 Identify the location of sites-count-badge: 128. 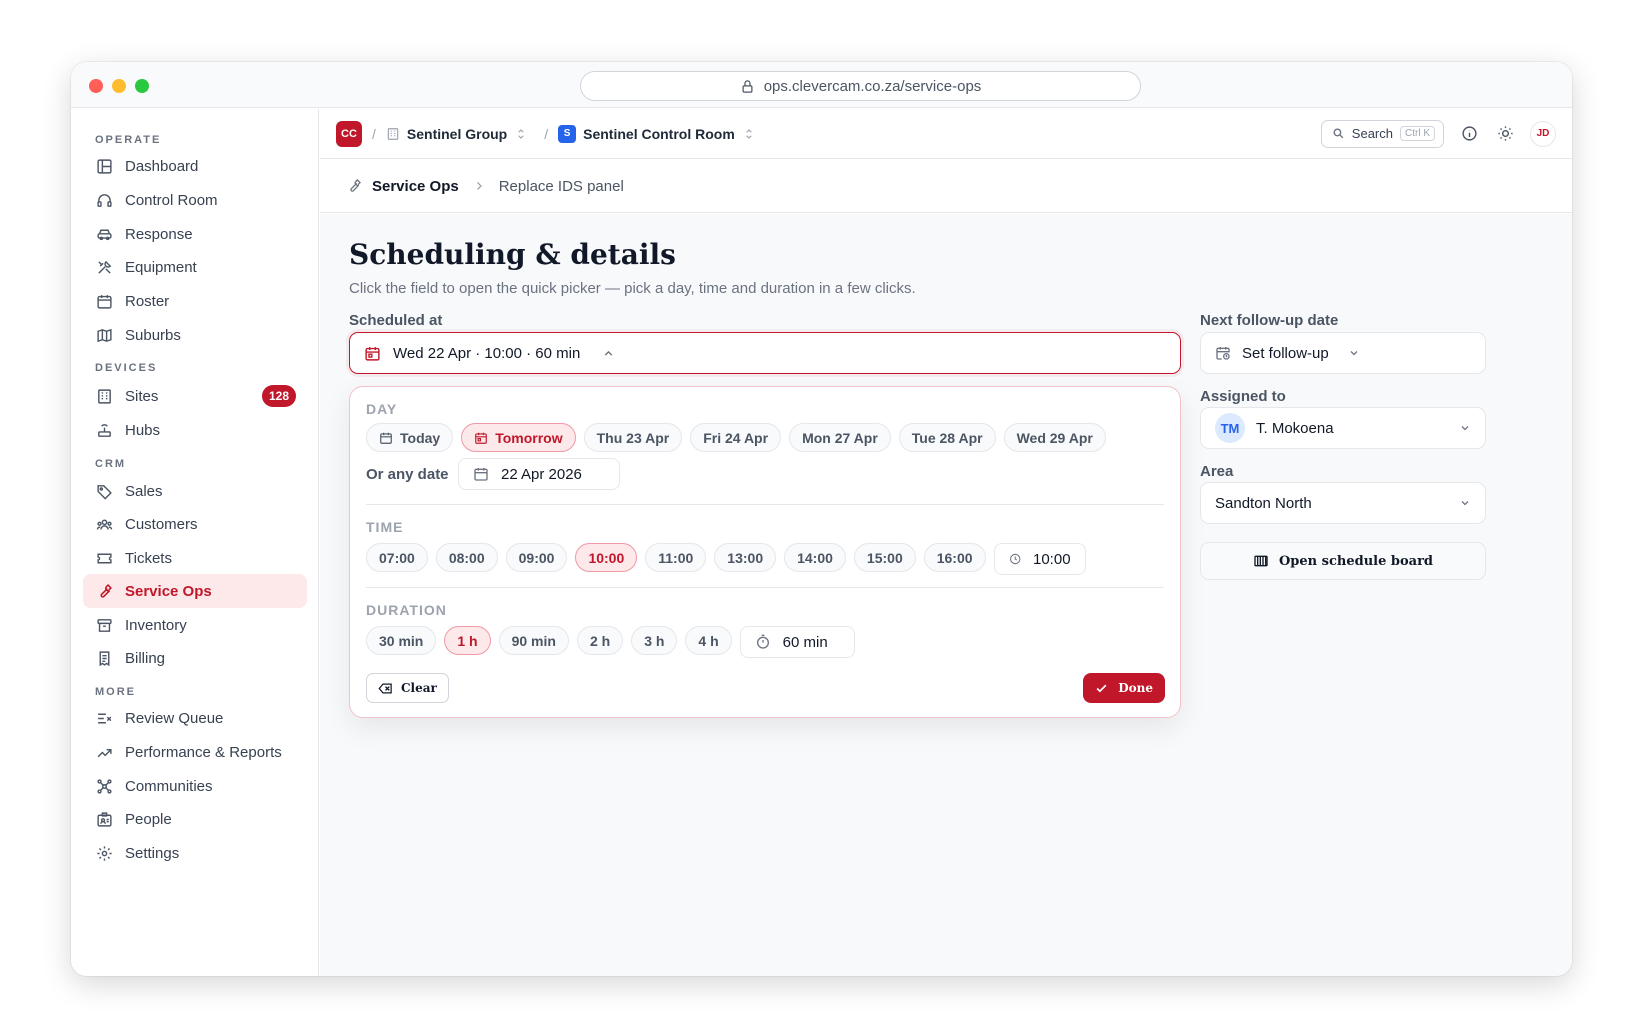
(278, 396).